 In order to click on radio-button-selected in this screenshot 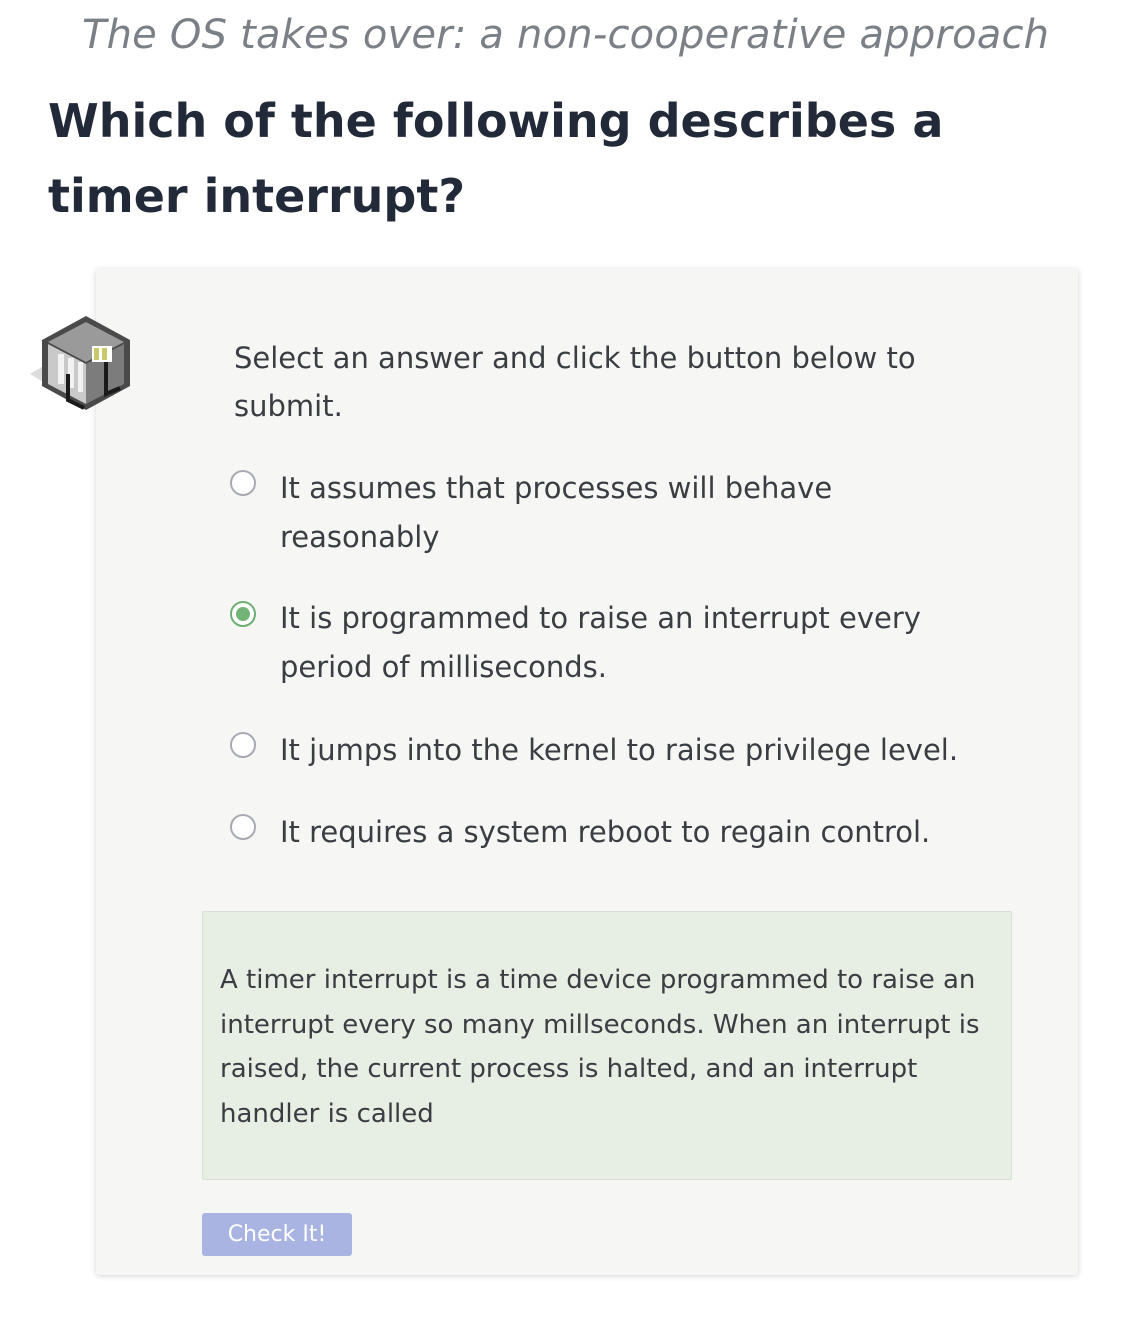, I will do `click(243, 614)`.